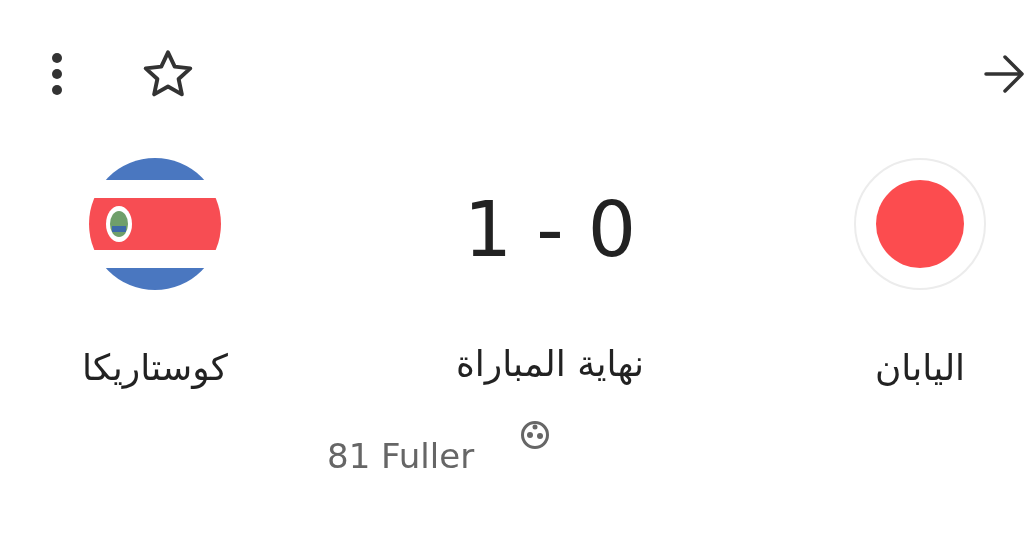 This screenshot has height=552, width=1035. Describe the element at coordinates (535, 435) in the screenshot. I see `soccer-ball-icon` at that location.